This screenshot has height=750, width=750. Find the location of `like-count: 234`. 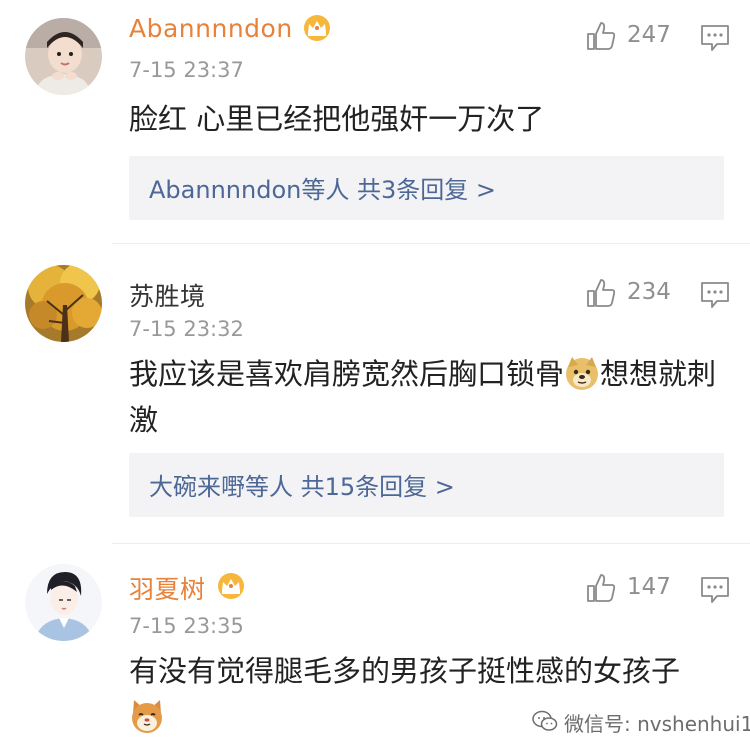

like-count: 234 is located at coordinates (649, 292).